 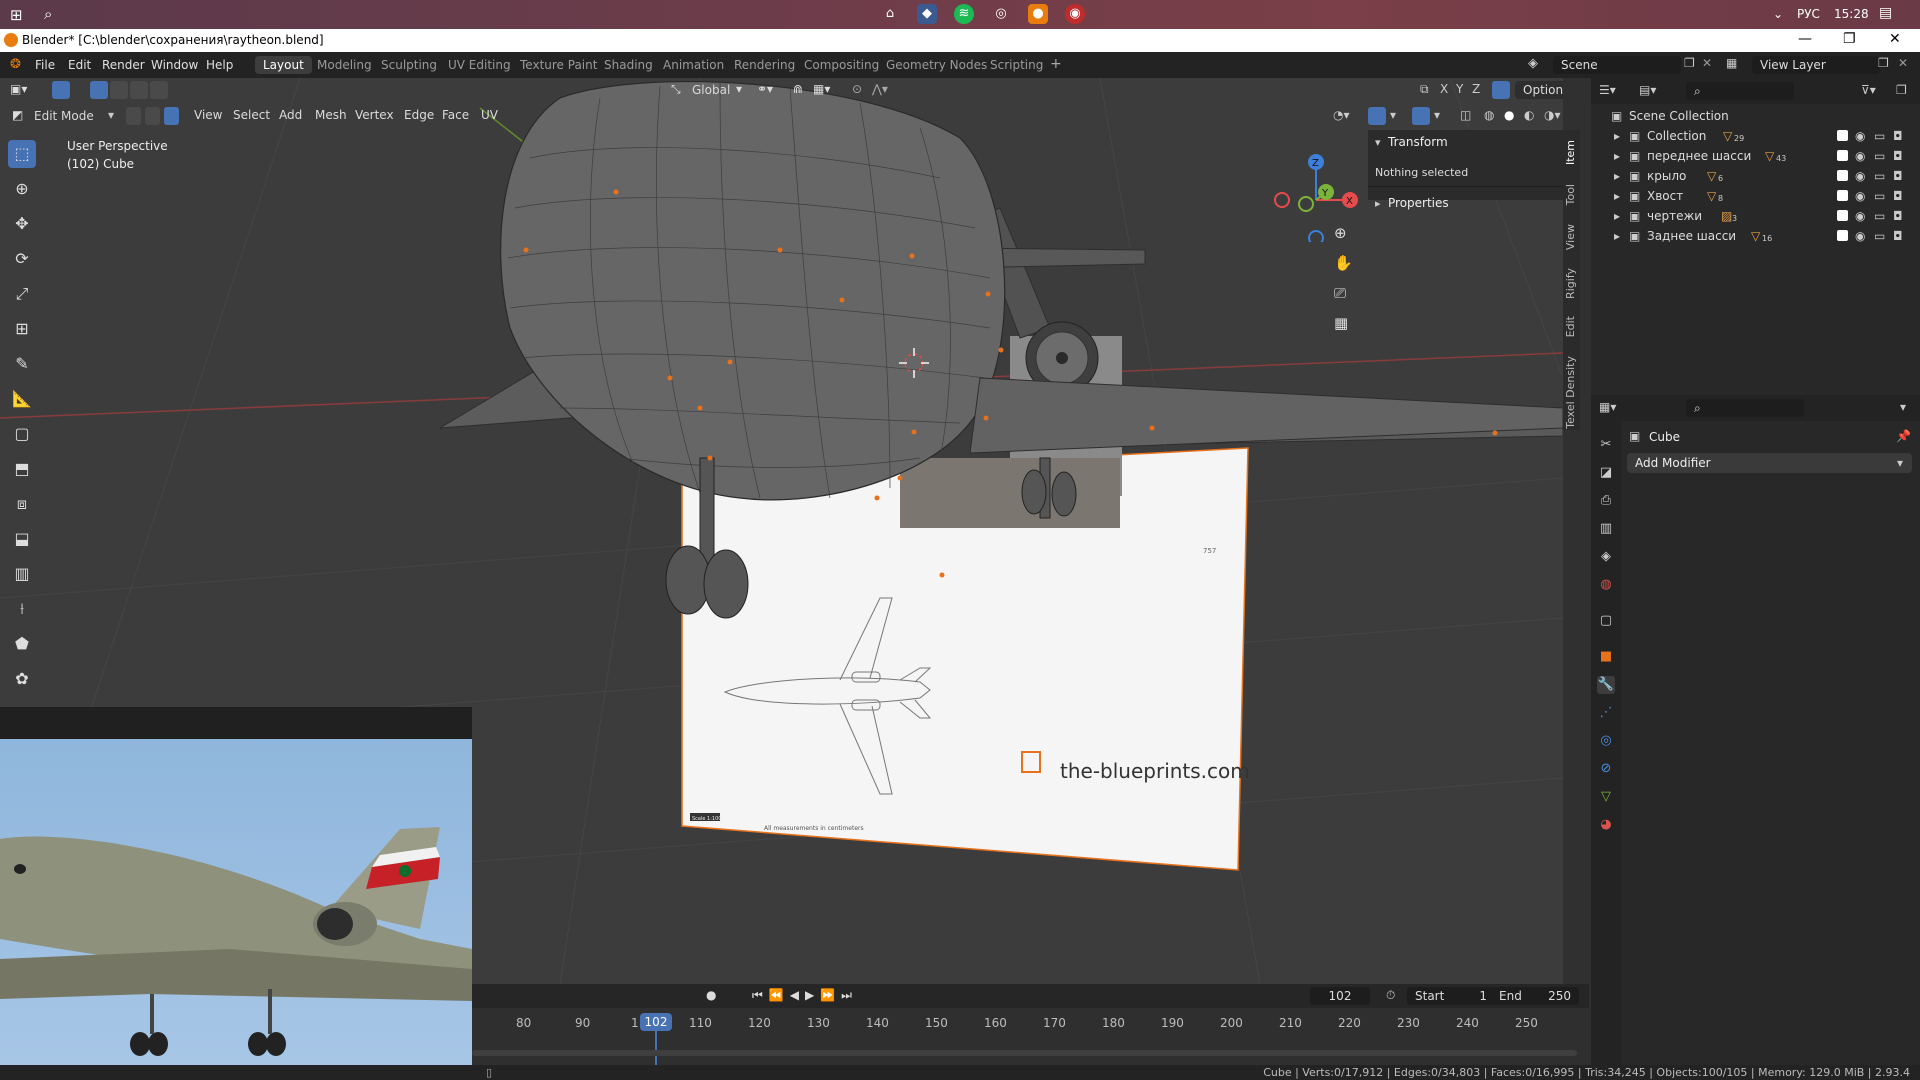 I want to click on select-tool-icon: ⬚, so click(x=22, y=154).